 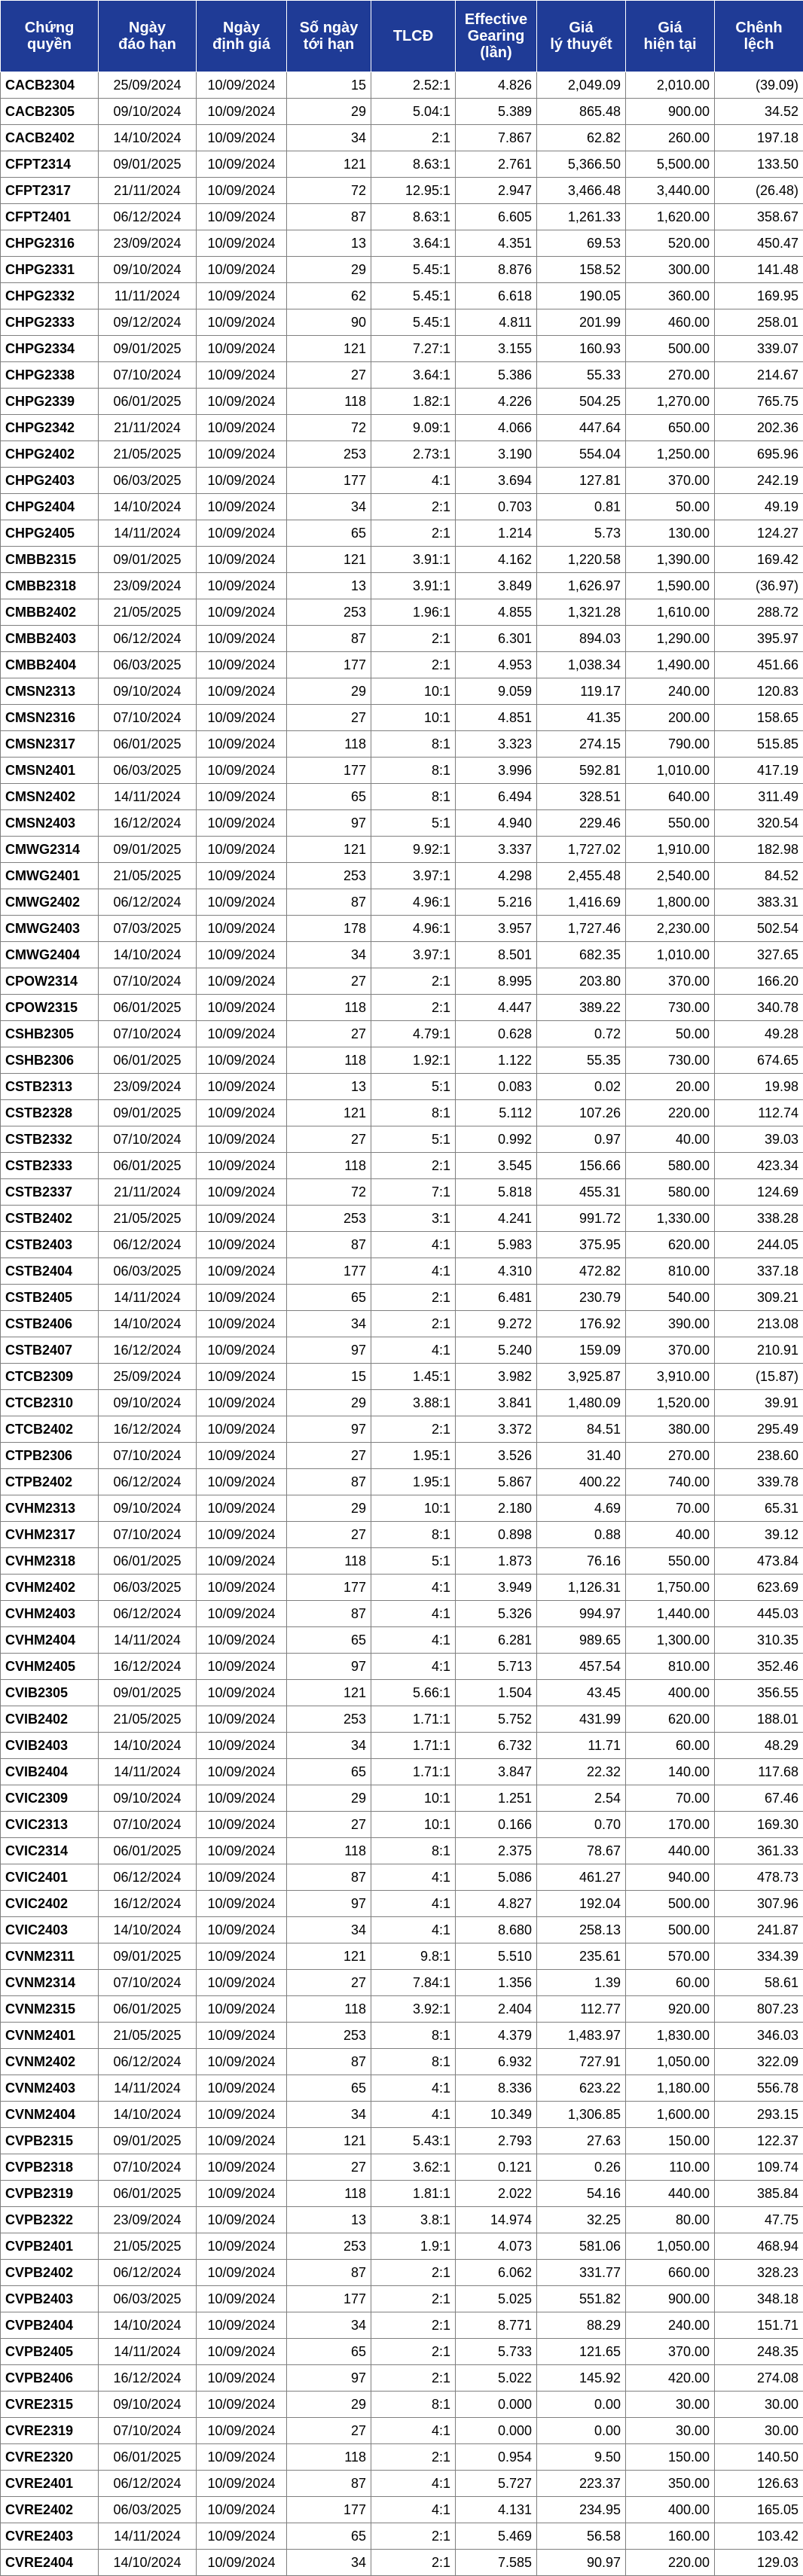 I want to click on current-price-cell: 30.00, so click(x=670, y=2405).